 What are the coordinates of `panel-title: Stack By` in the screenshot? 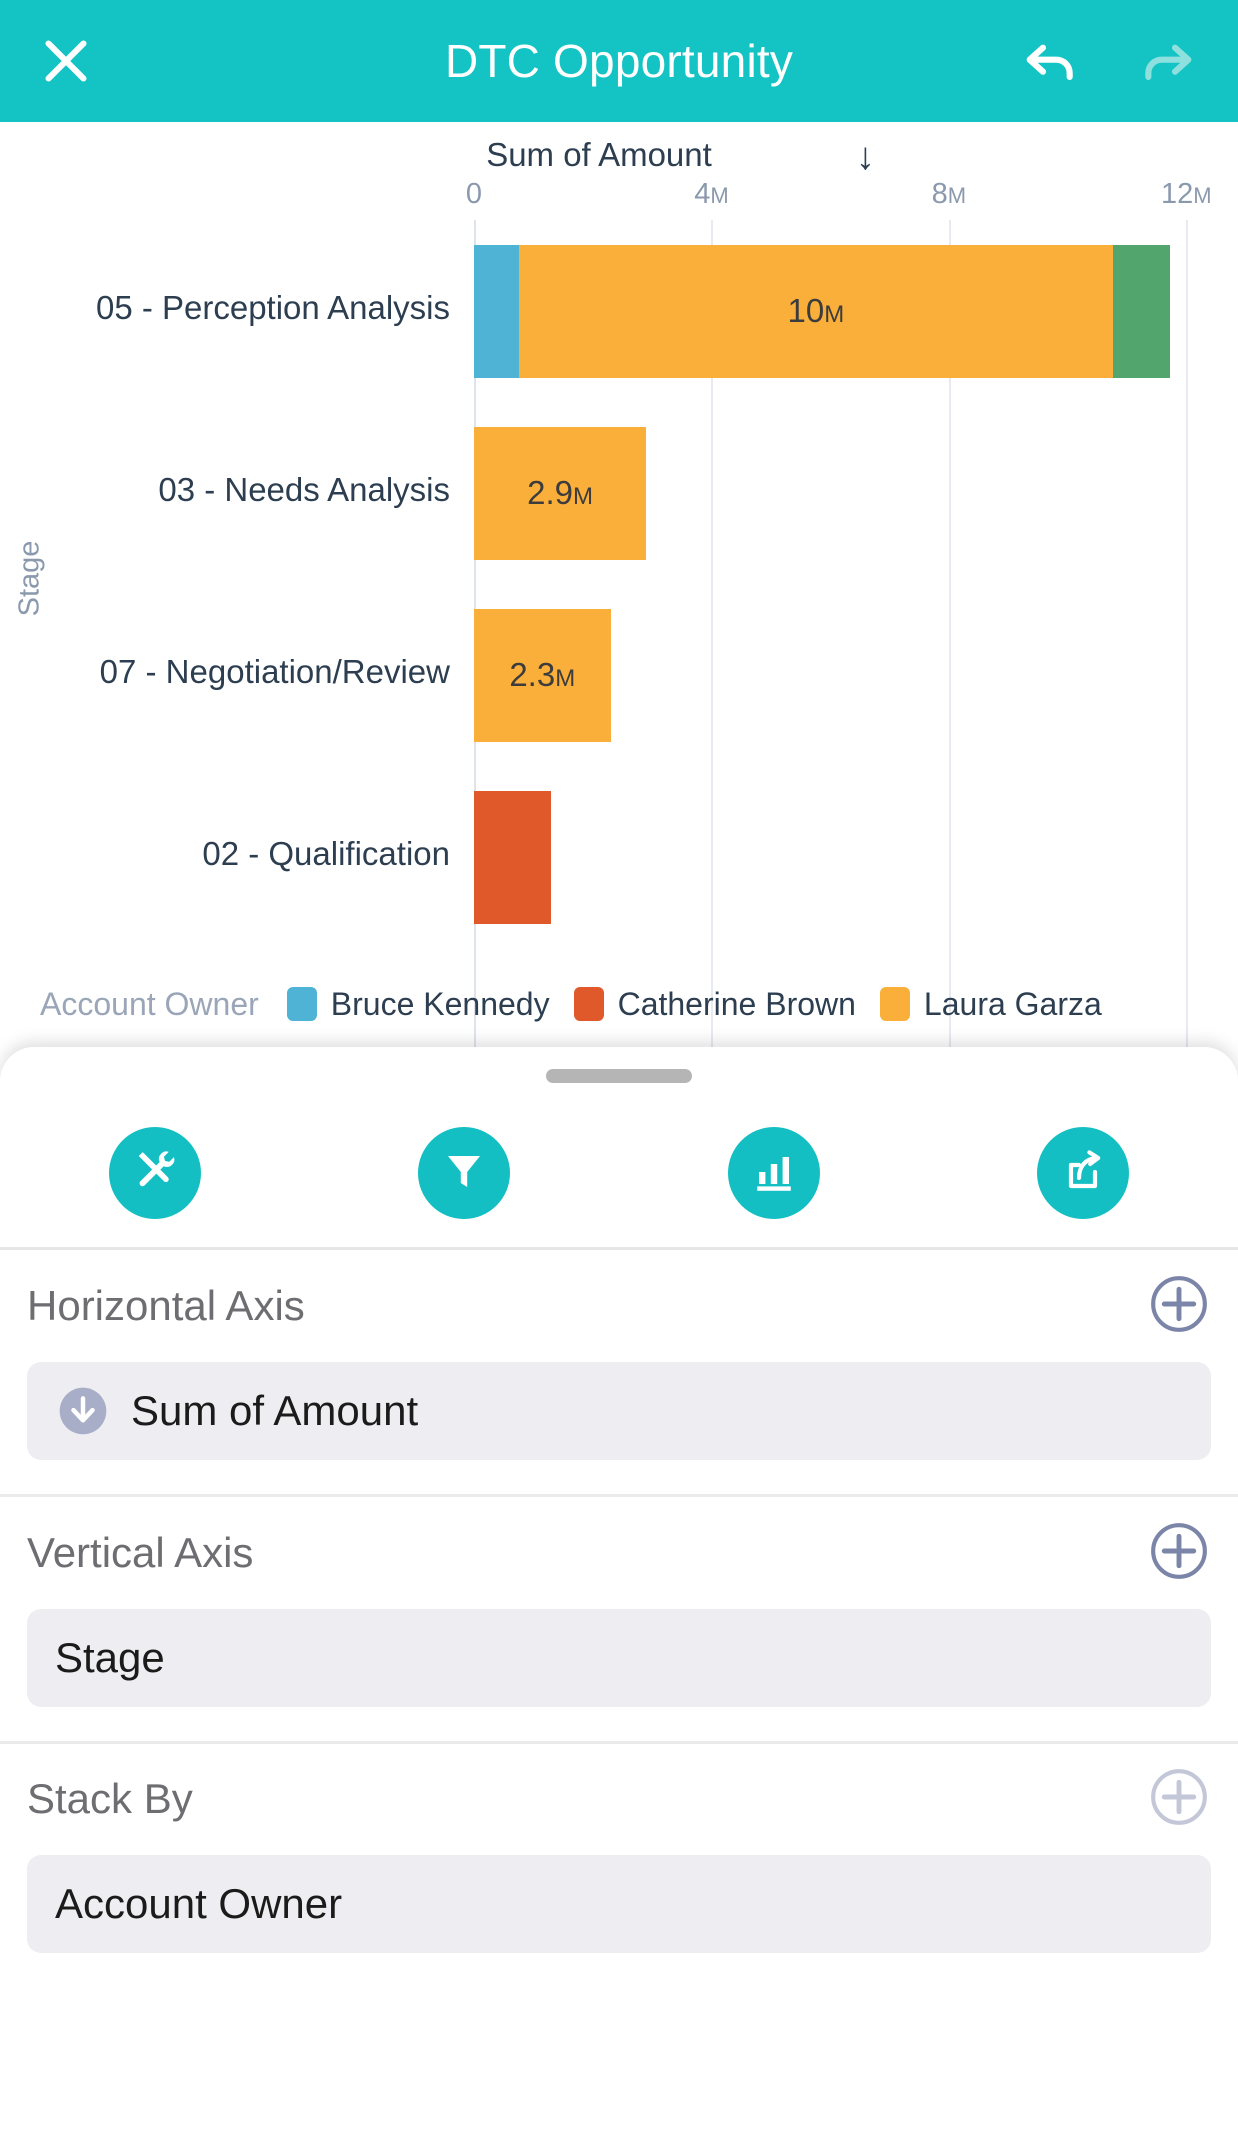 It's located at (110, 1798).